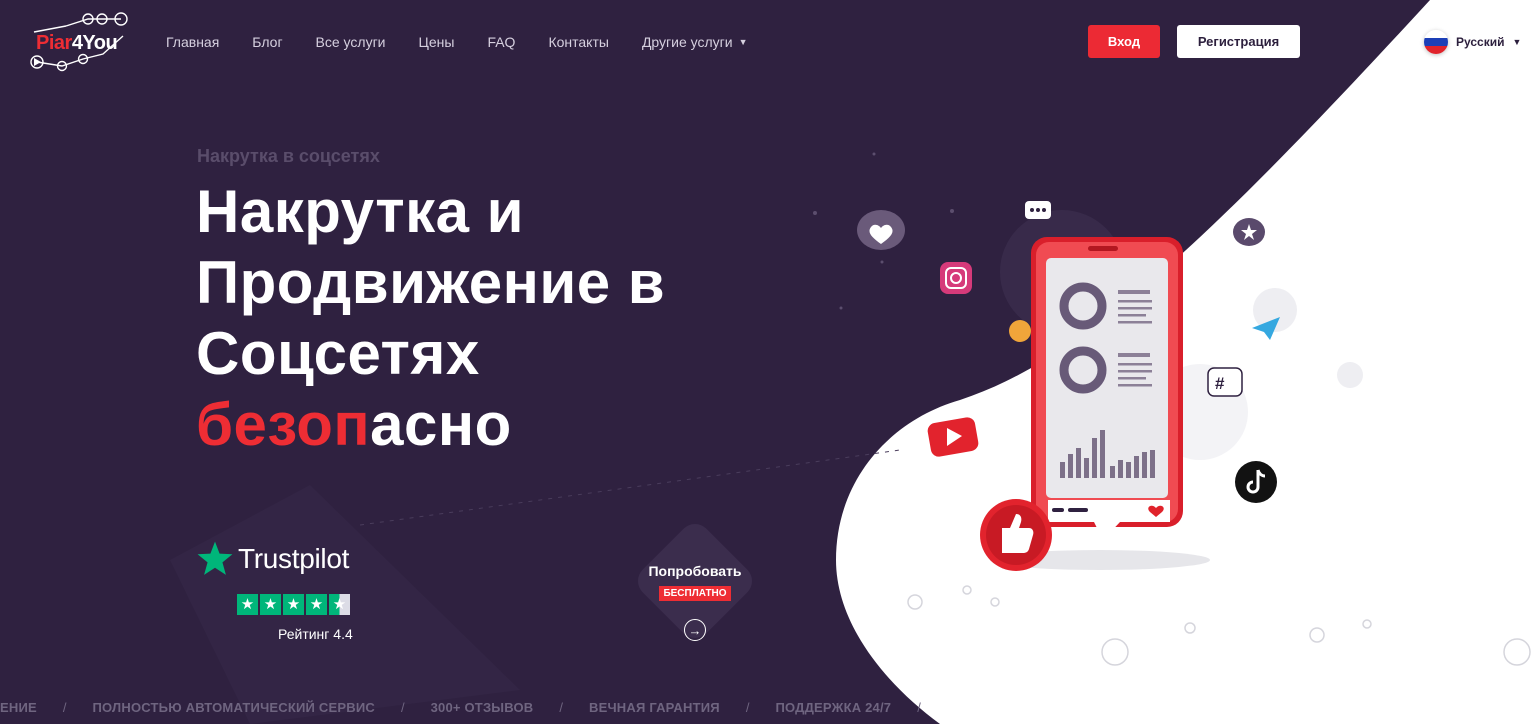 This screenshot has width=1536, height=724. What do you see at coordinates (833, 707) in the screenshot?
I see `ticker-item: ПОДДЕРЖКА 24/7` at bounding box center [833, 707].